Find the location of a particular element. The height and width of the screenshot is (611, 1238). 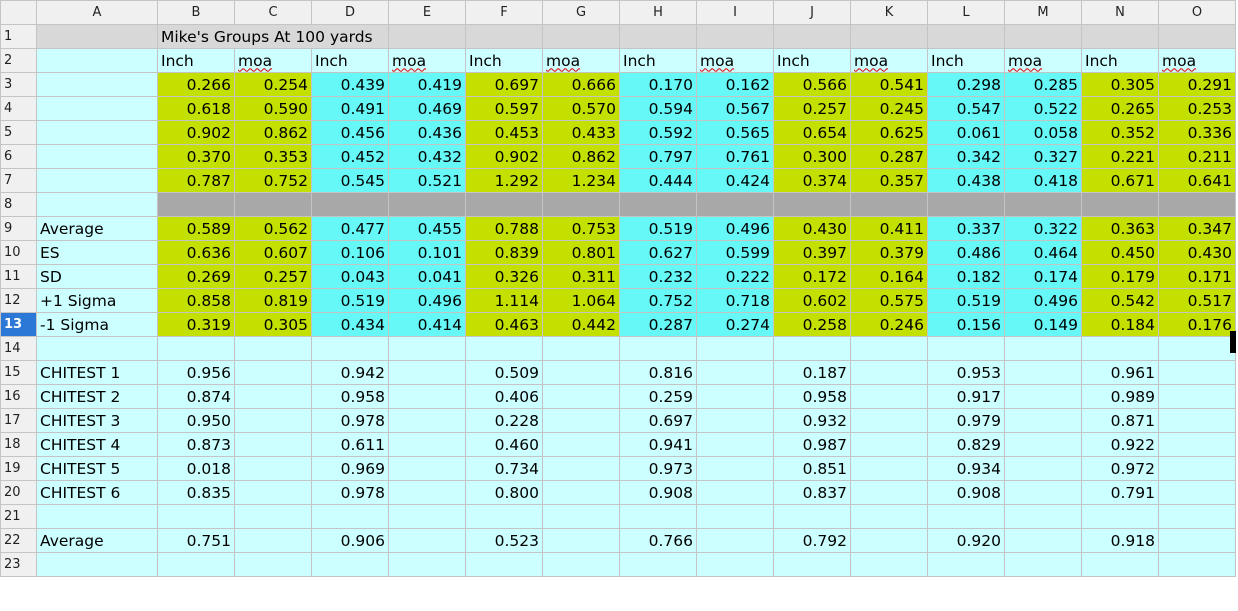

stat-cell: 0.041 is located at coordinates (427, 276).